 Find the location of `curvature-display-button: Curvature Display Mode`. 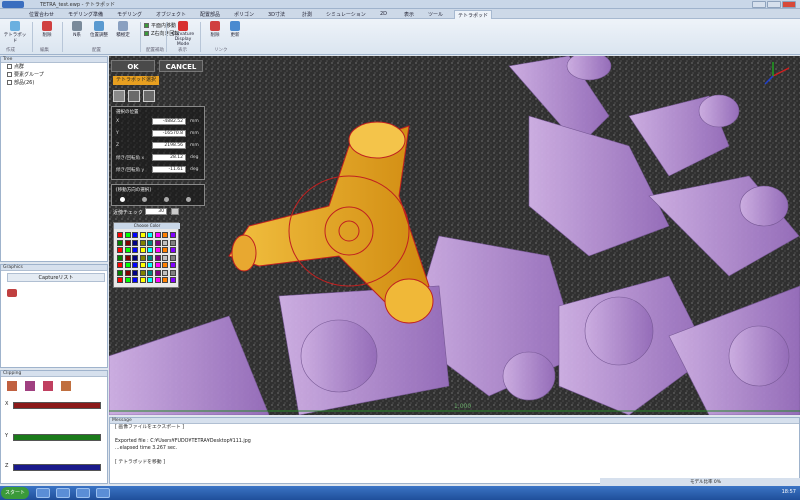

curvature-display-button: Curvature Display Mode is located at coordinates (183, 34).